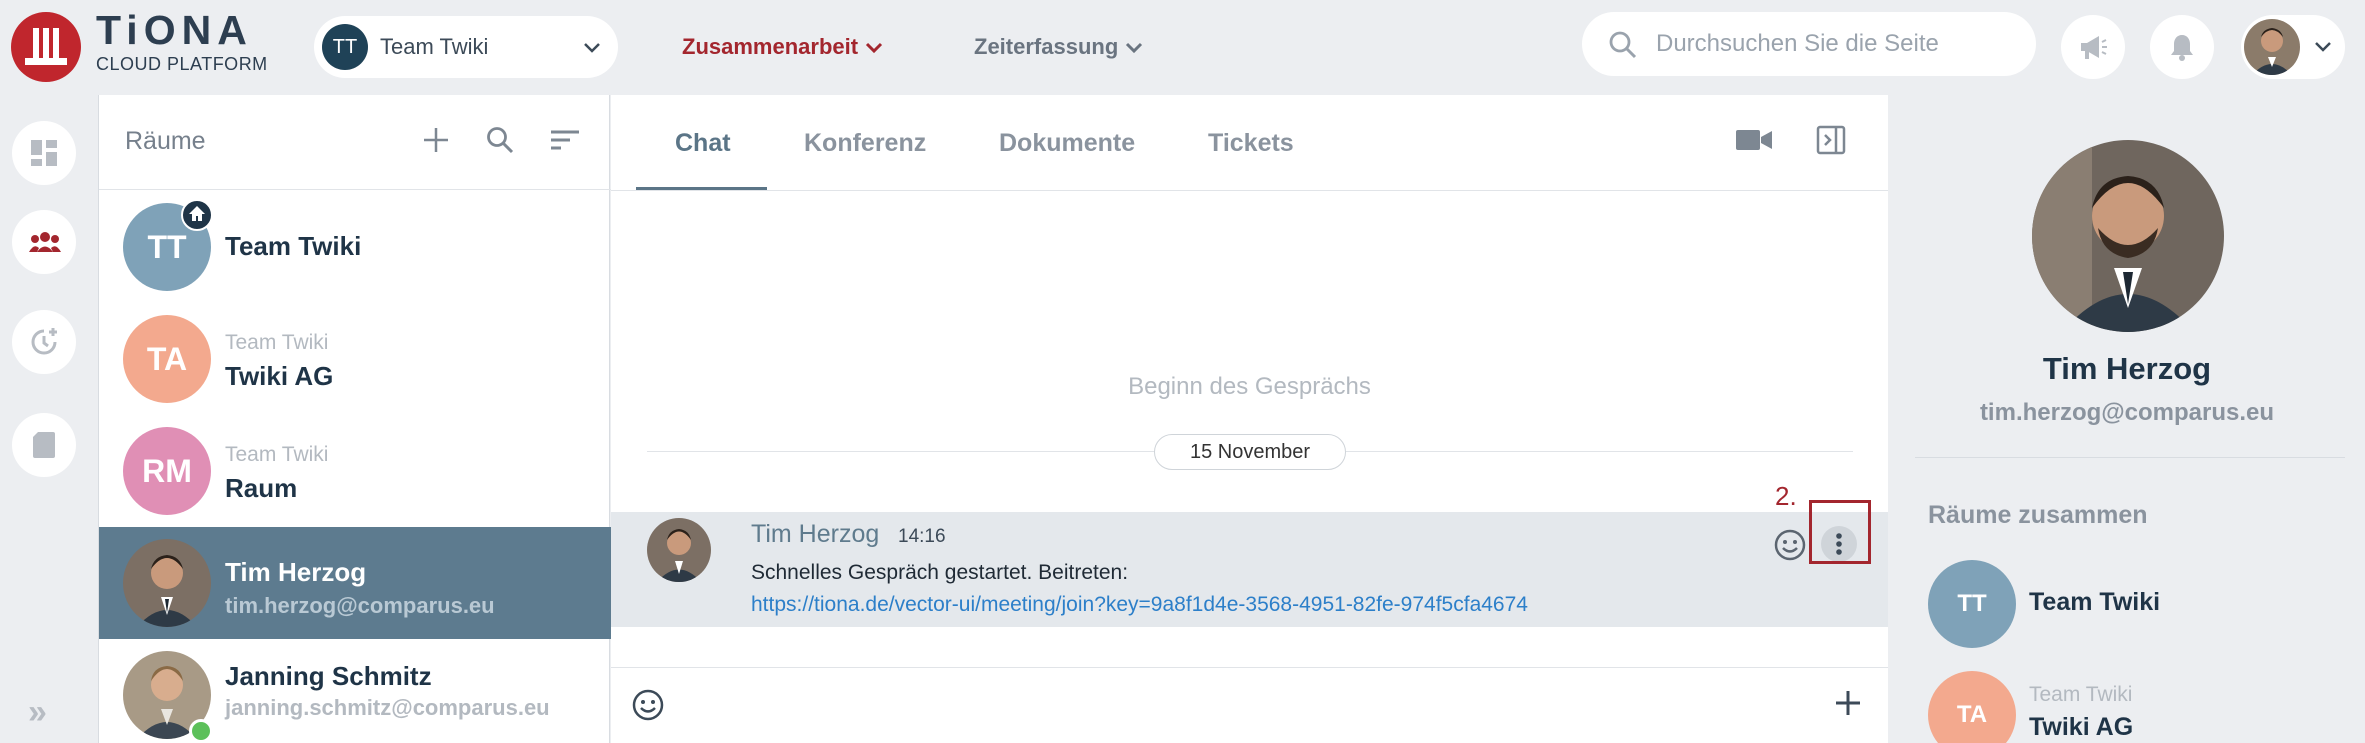  I want to click on shared-rooms-title: Räume zusammen, so click(2038, 515).